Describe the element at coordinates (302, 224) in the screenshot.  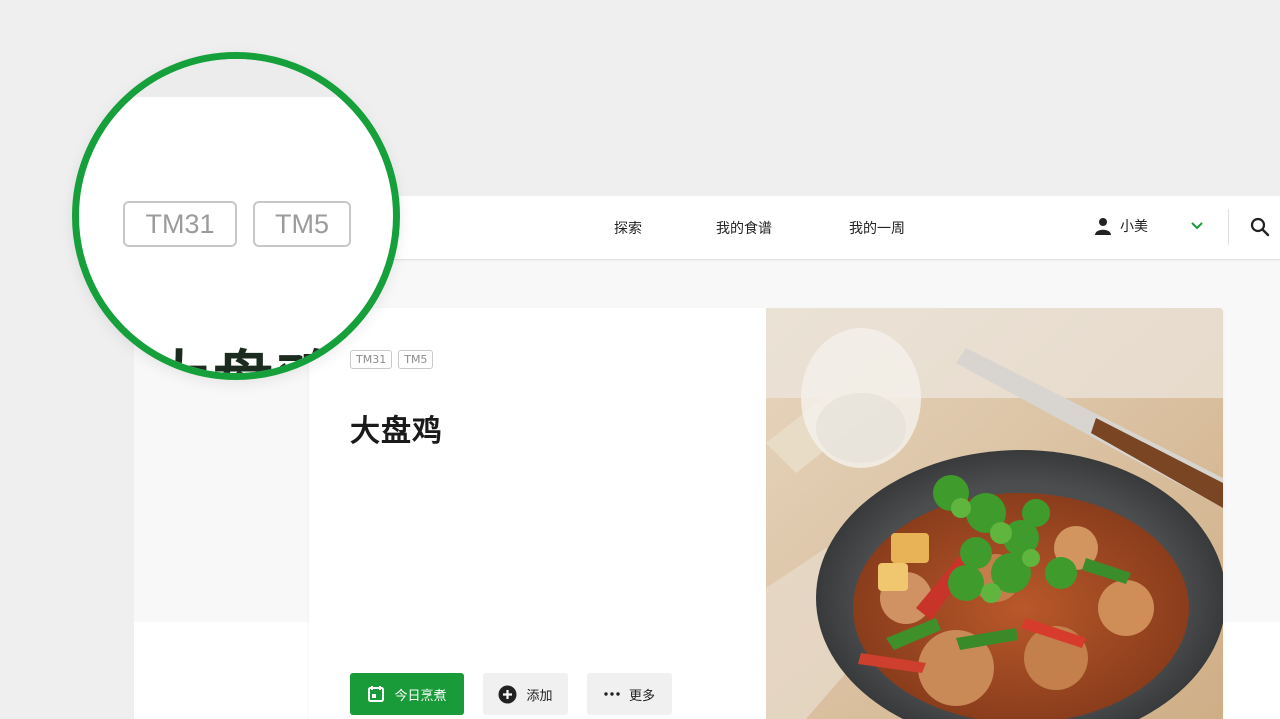
I see `magnified-device-tag: TM5` at that location.